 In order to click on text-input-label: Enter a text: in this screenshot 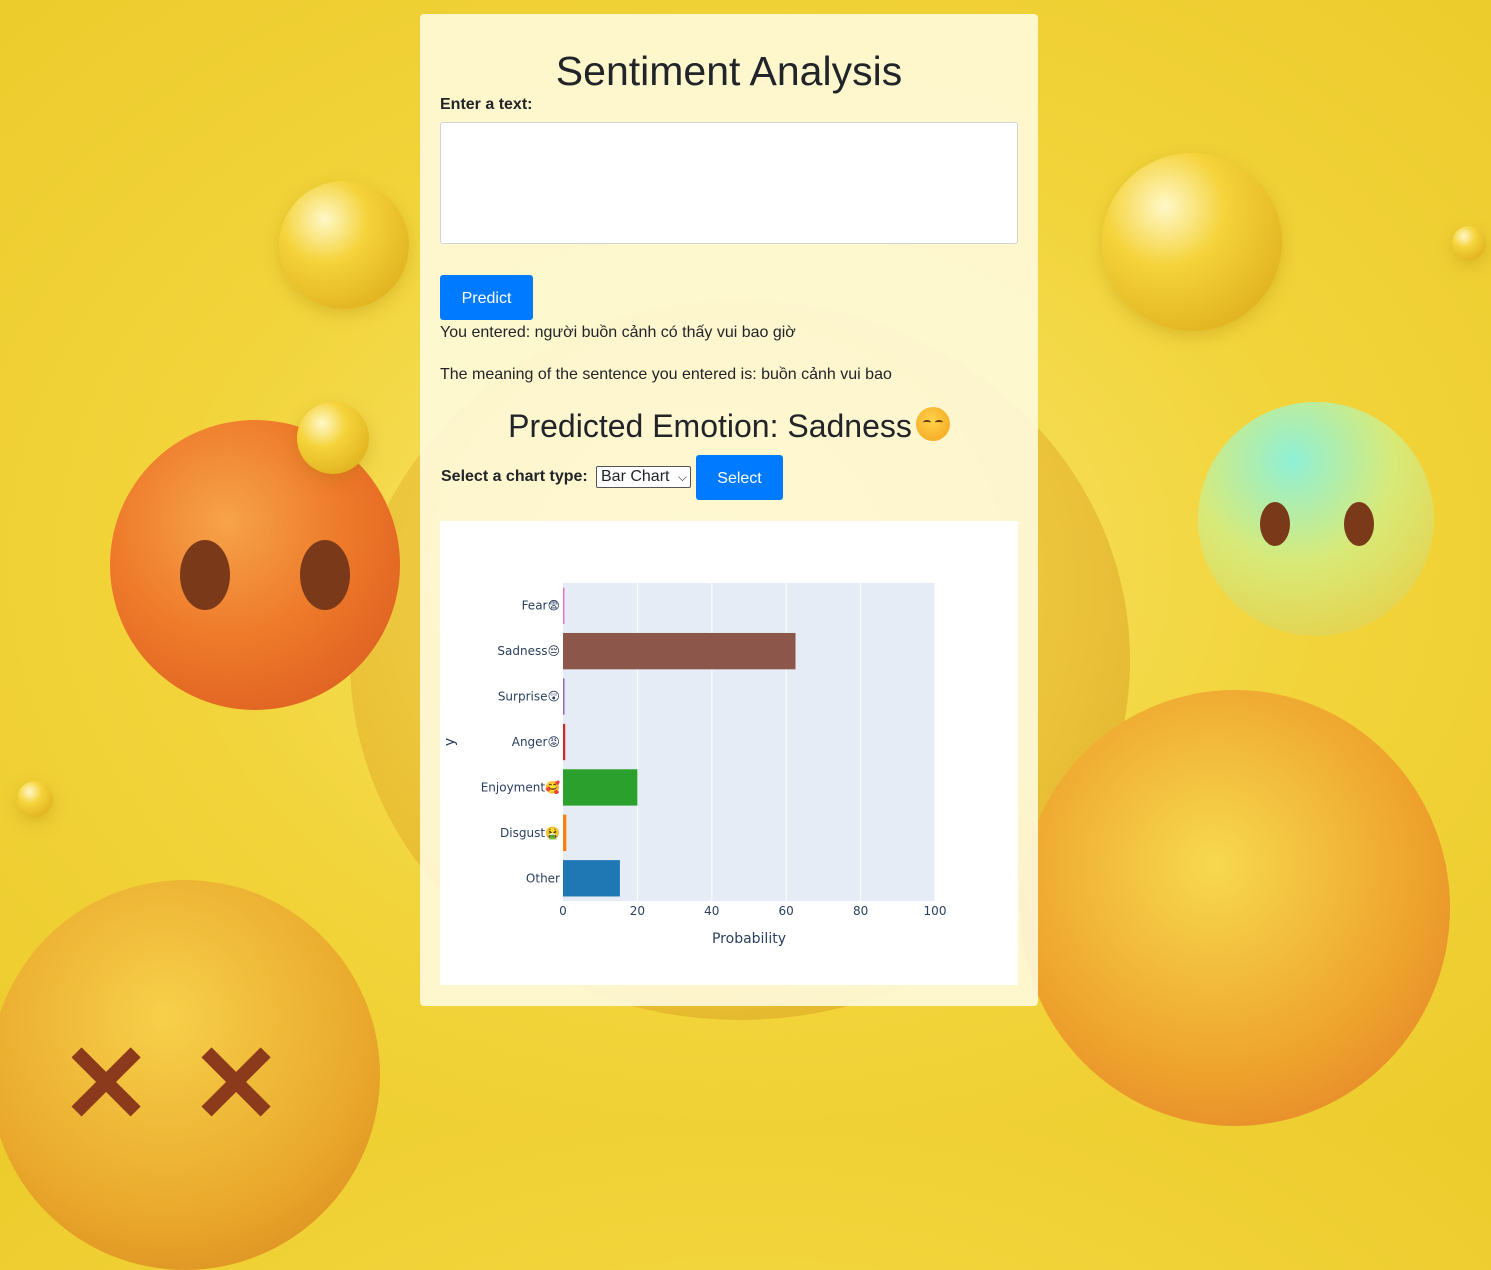, I will do `click(486, 104)`.